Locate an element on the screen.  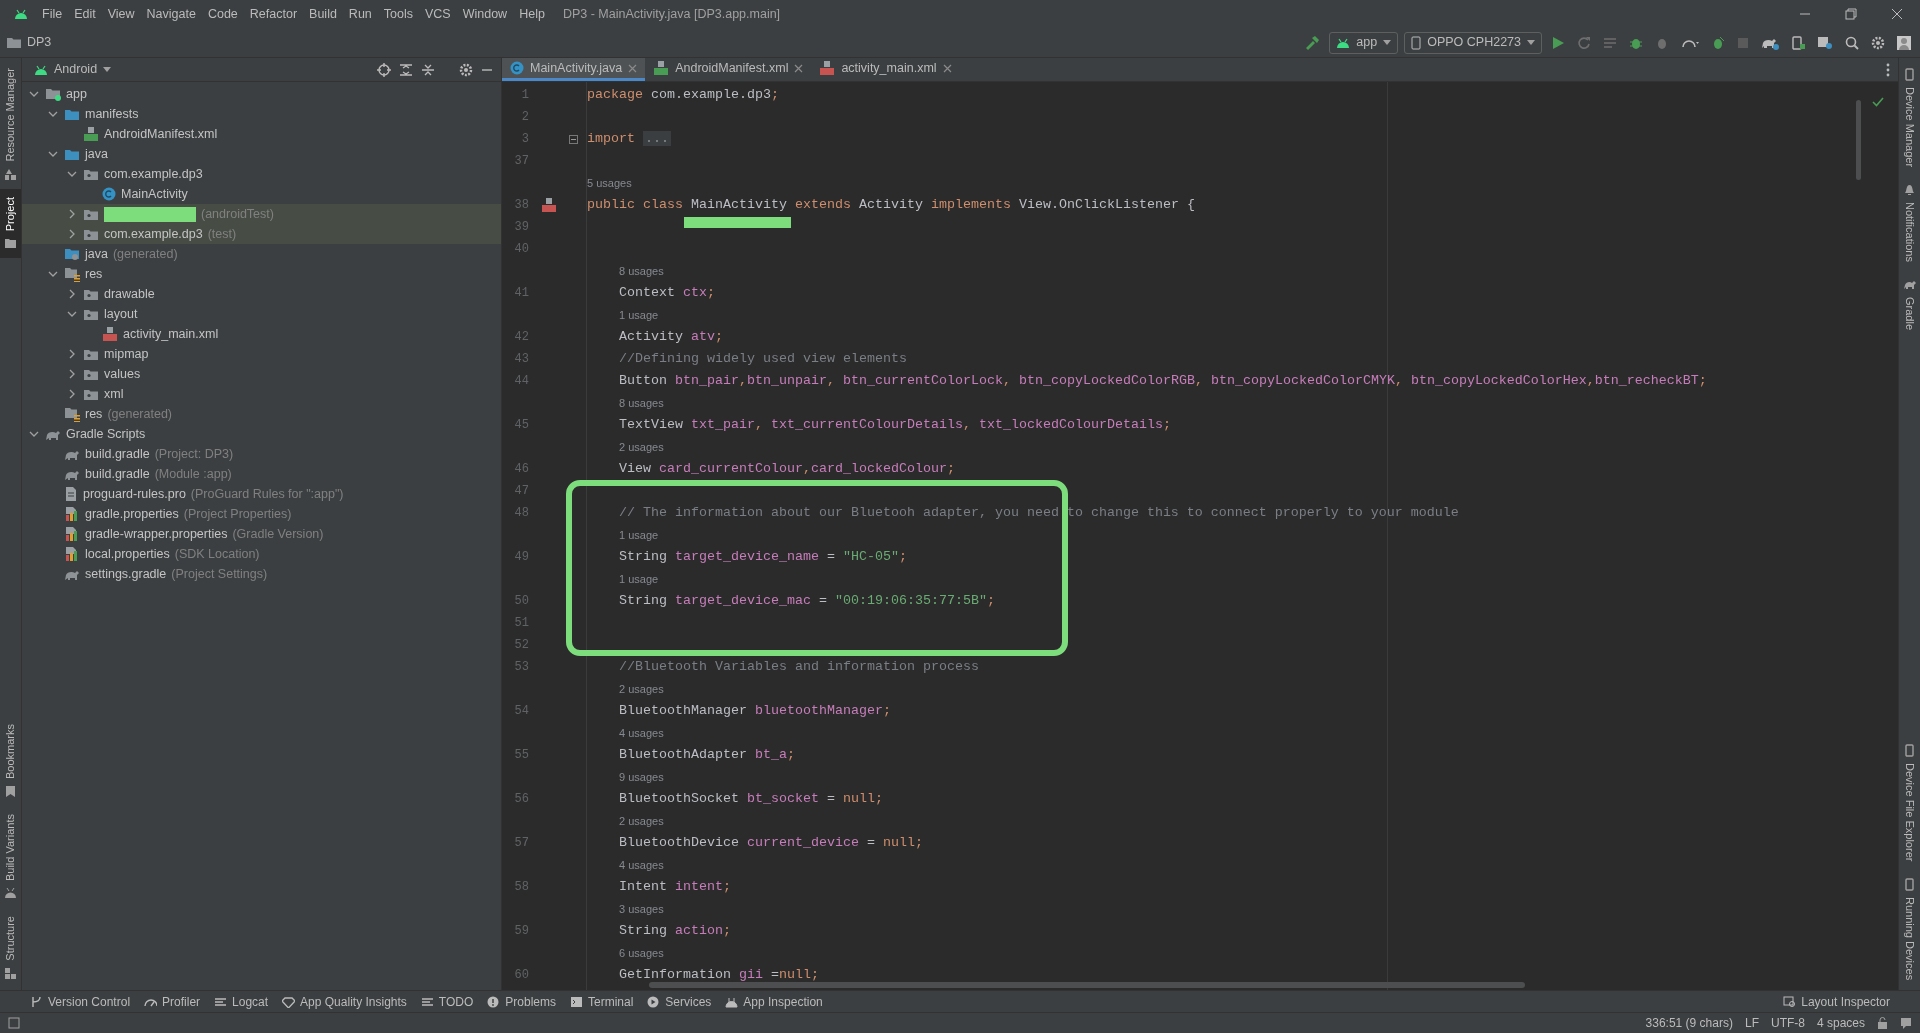
tree-item: java (generated) is located at coordinates (131, 254).